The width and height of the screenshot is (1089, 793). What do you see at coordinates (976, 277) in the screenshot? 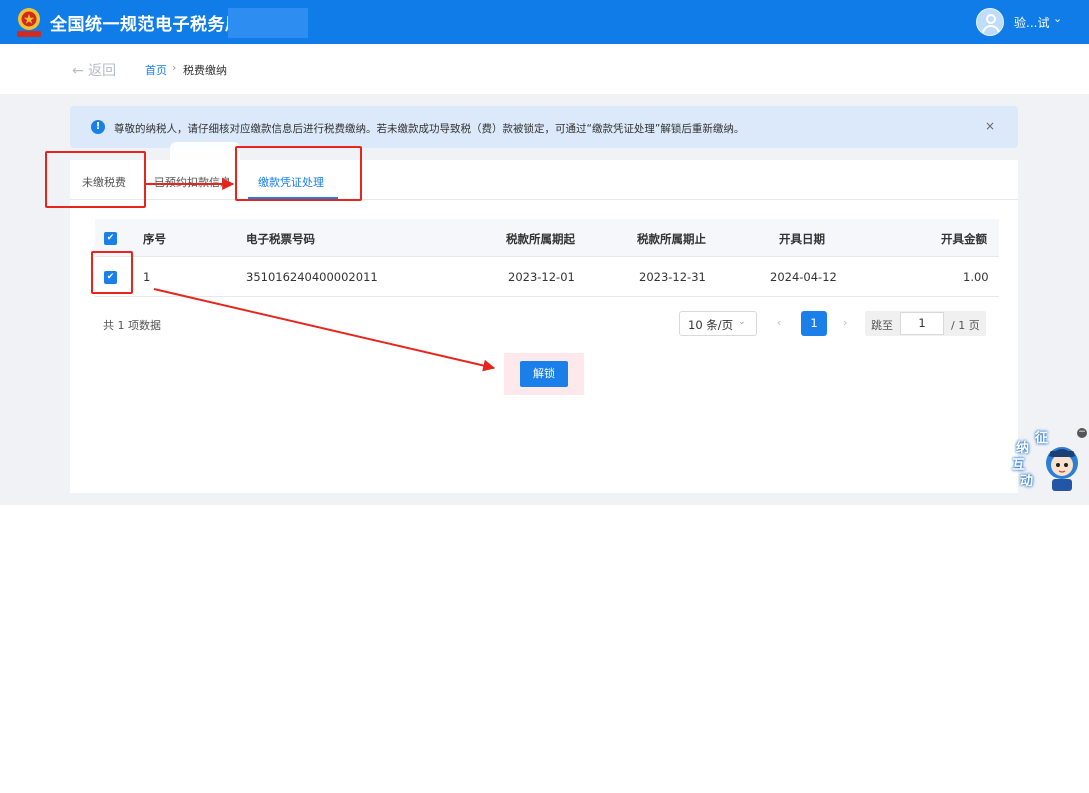
I see `amount: 1.00` at bounding box center [976, 277].